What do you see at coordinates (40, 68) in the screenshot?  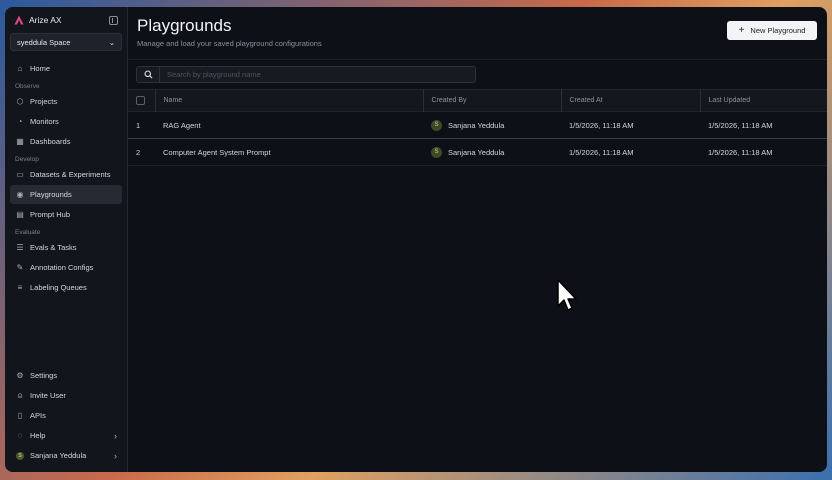 I see `sidebar-item-label: Home` at bounding box center [40, 68].